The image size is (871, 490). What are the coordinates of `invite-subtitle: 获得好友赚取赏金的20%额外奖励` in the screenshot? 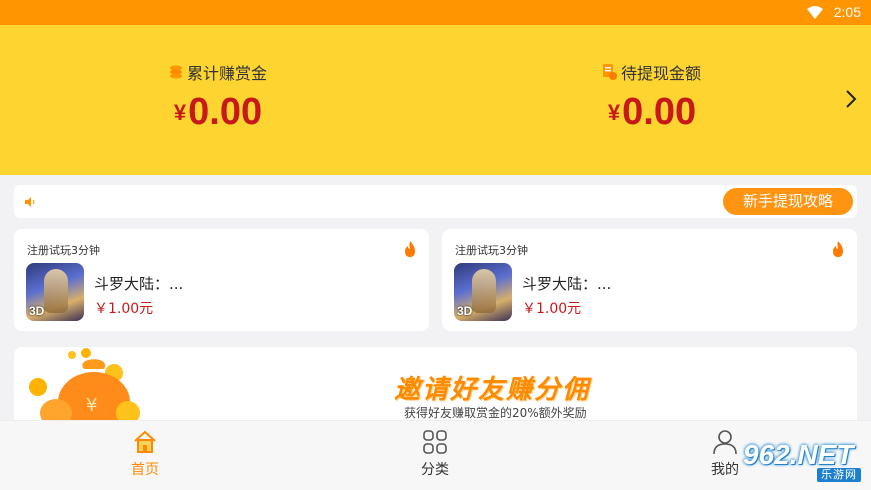 It's located at (495, 413).